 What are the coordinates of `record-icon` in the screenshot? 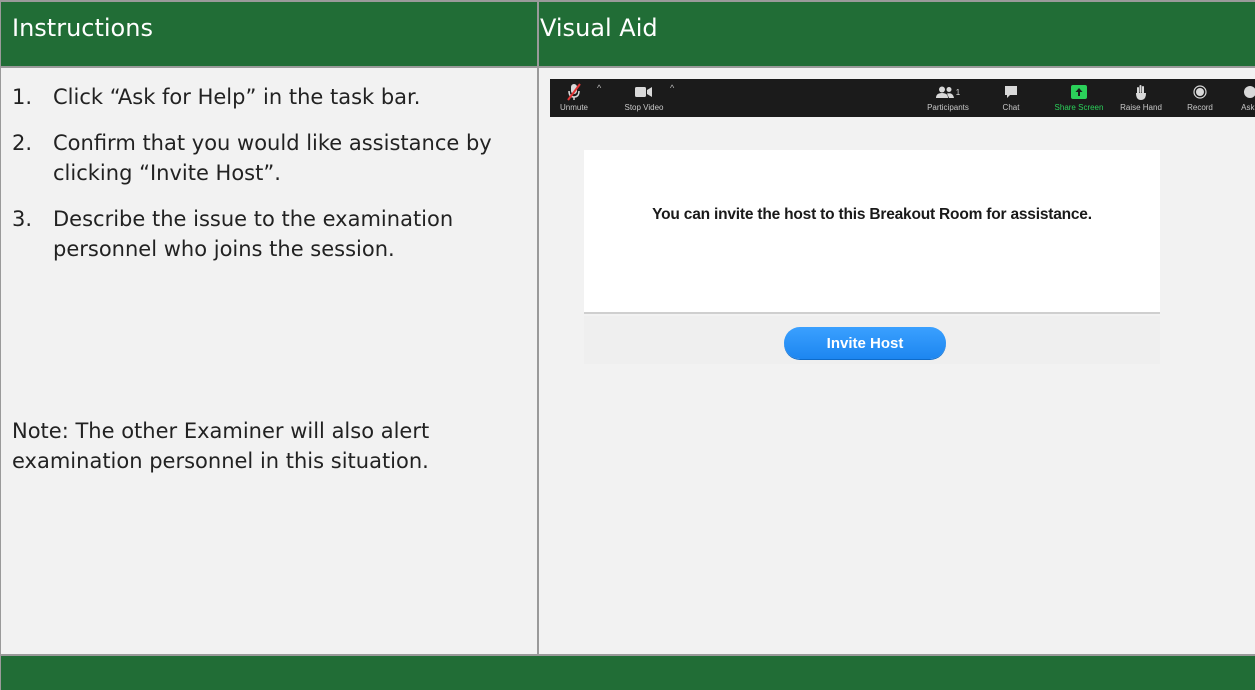 It's located at (1200, 92).